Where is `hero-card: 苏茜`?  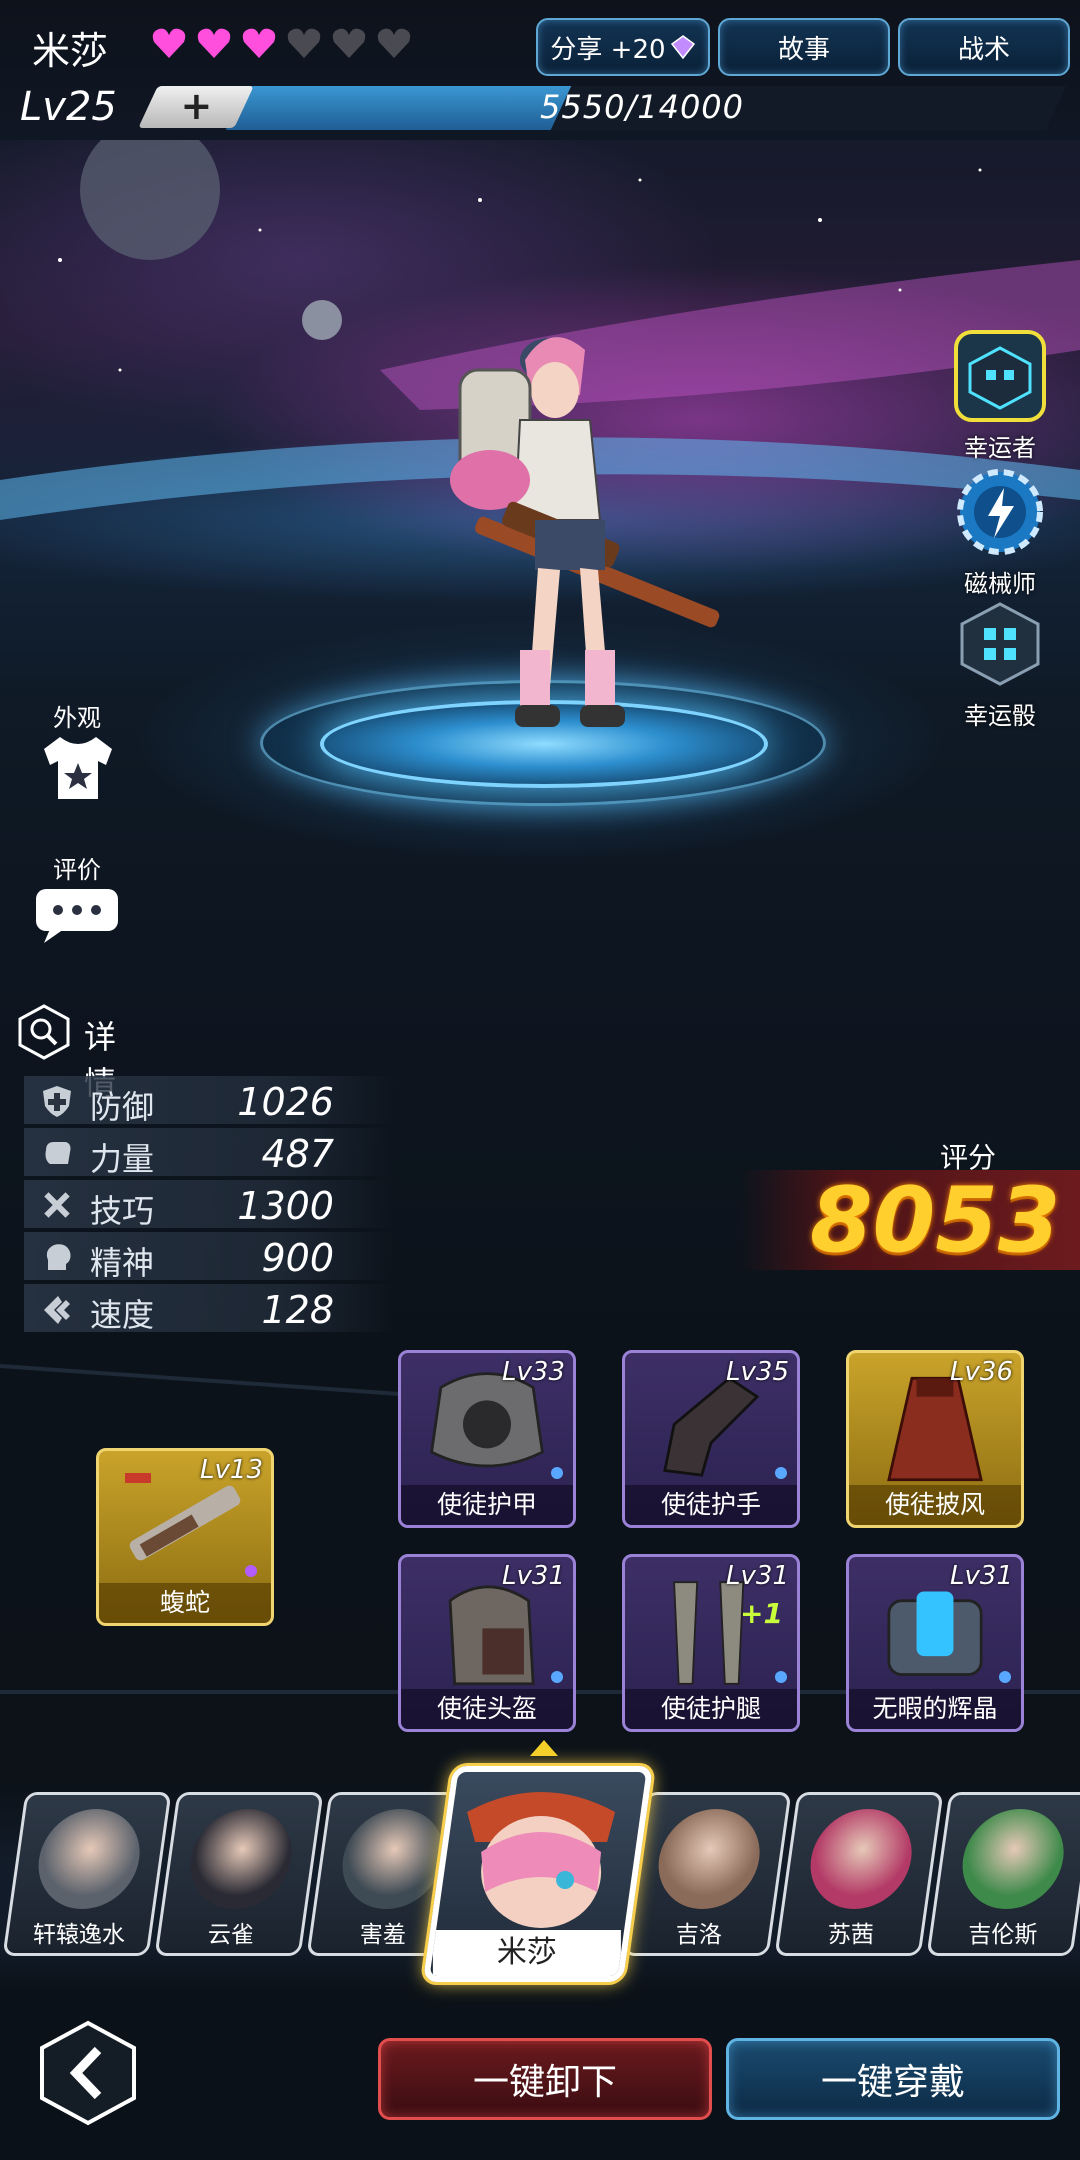
hero-card: 苏茜 is located at coordinates (859, 1874).